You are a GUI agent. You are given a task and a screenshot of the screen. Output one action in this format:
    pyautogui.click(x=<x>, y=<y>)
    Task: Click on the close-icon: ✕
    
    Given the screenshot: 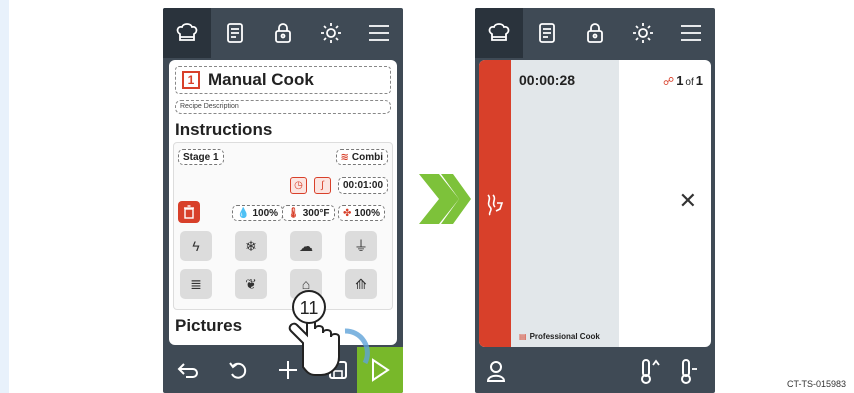 What is the action you would take?
    pyautogui.click(x=688, y=201)
    